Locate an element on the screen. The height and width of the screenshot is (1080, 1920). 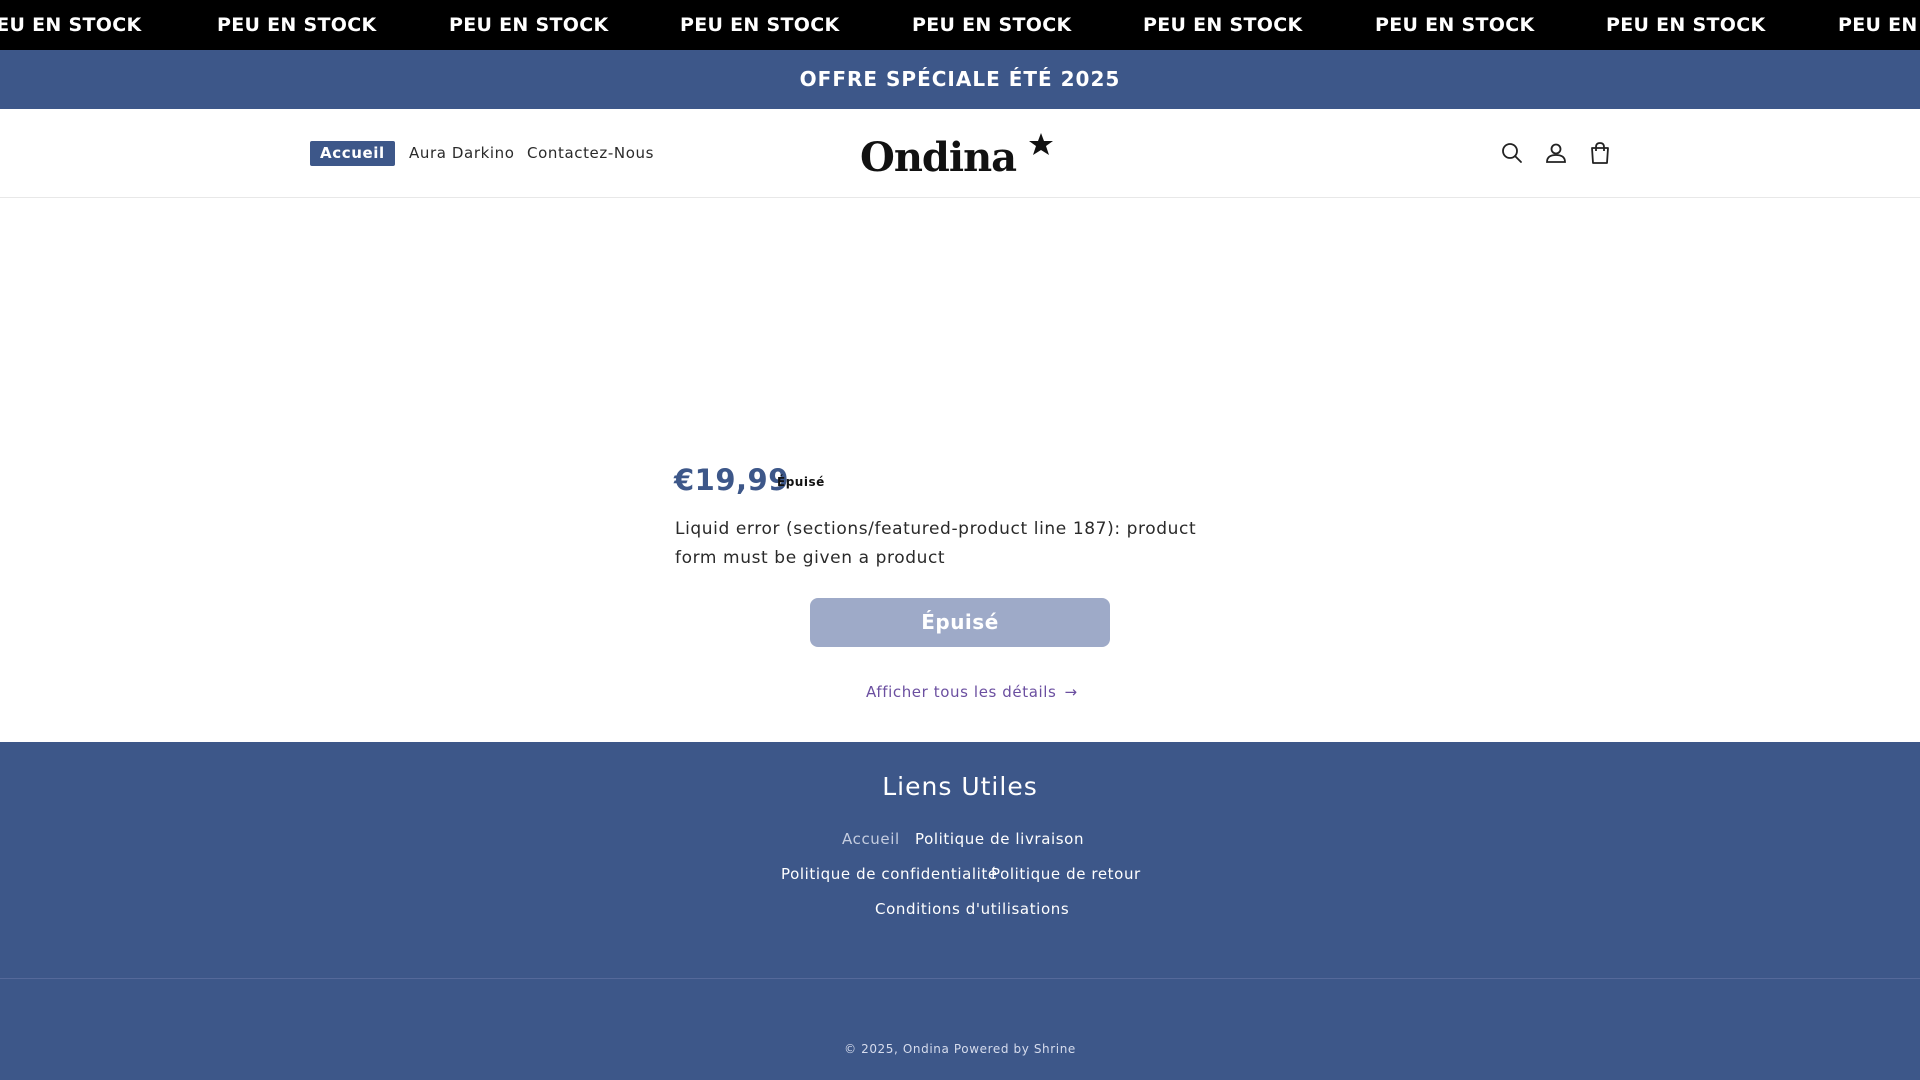
promo-text: OFFRE SPÉCIALE ÉTÉ 2025 is located at coordinates (960, 79).